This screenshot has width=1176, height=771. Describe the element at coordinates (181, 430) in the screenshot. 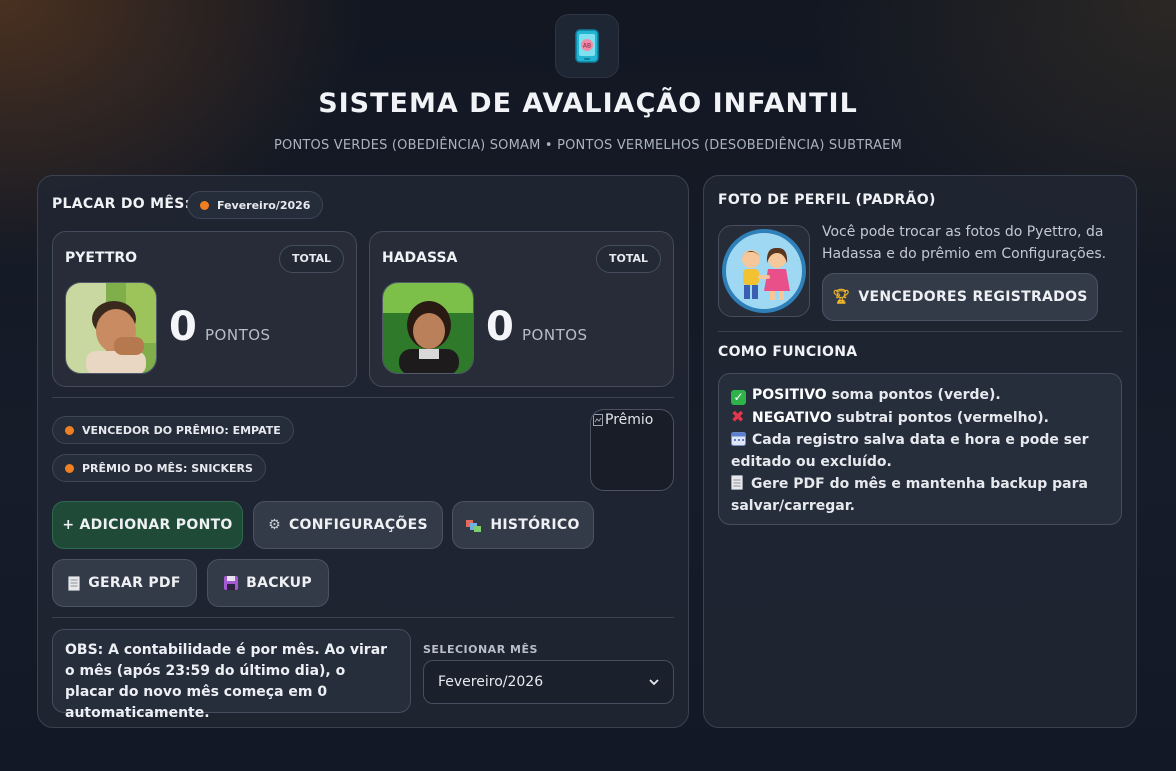

I see `winner-chip-label: VENCEDOR DO PRÊMIO: EMPATE` at that location.